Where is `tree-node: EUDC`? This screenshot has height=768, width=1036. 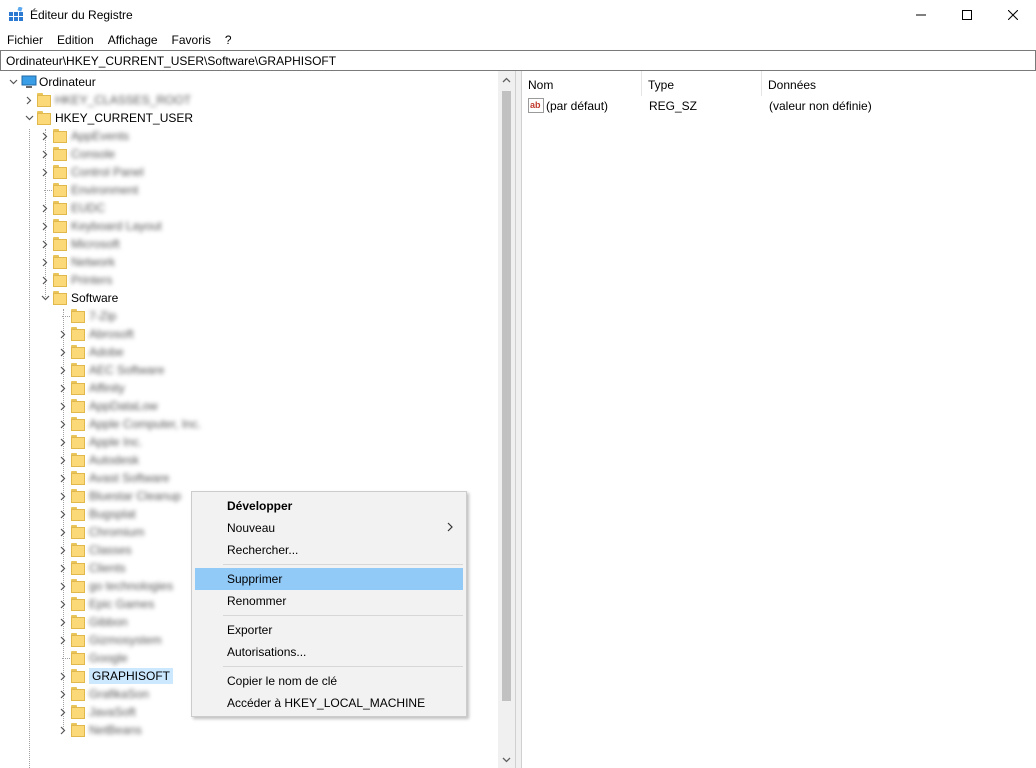
tree-node: EUDC is located at coordinates (249, 208).